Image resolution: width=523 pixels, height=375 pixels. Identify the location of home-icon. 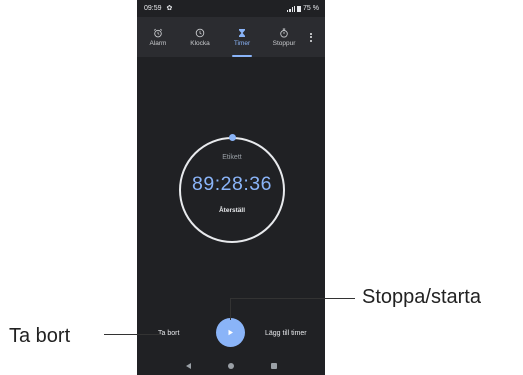
(230, 366).